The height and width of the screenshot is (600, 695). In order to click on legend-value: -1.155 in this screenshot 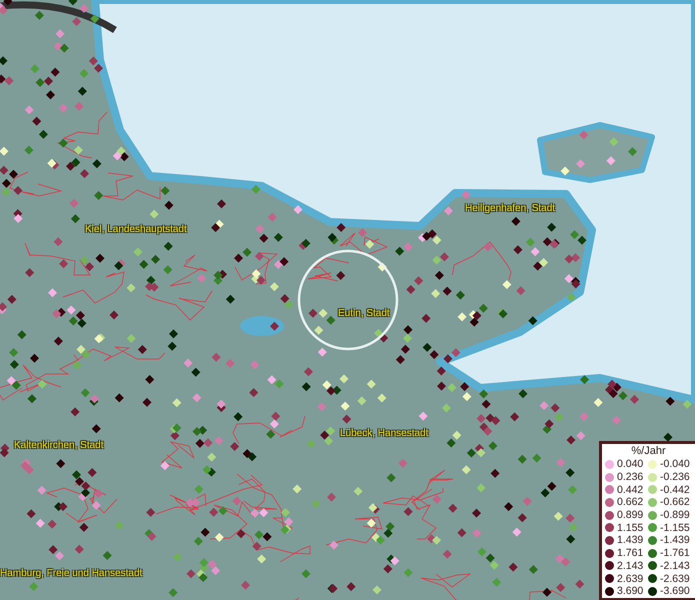, I will do `click(675, 528)`.